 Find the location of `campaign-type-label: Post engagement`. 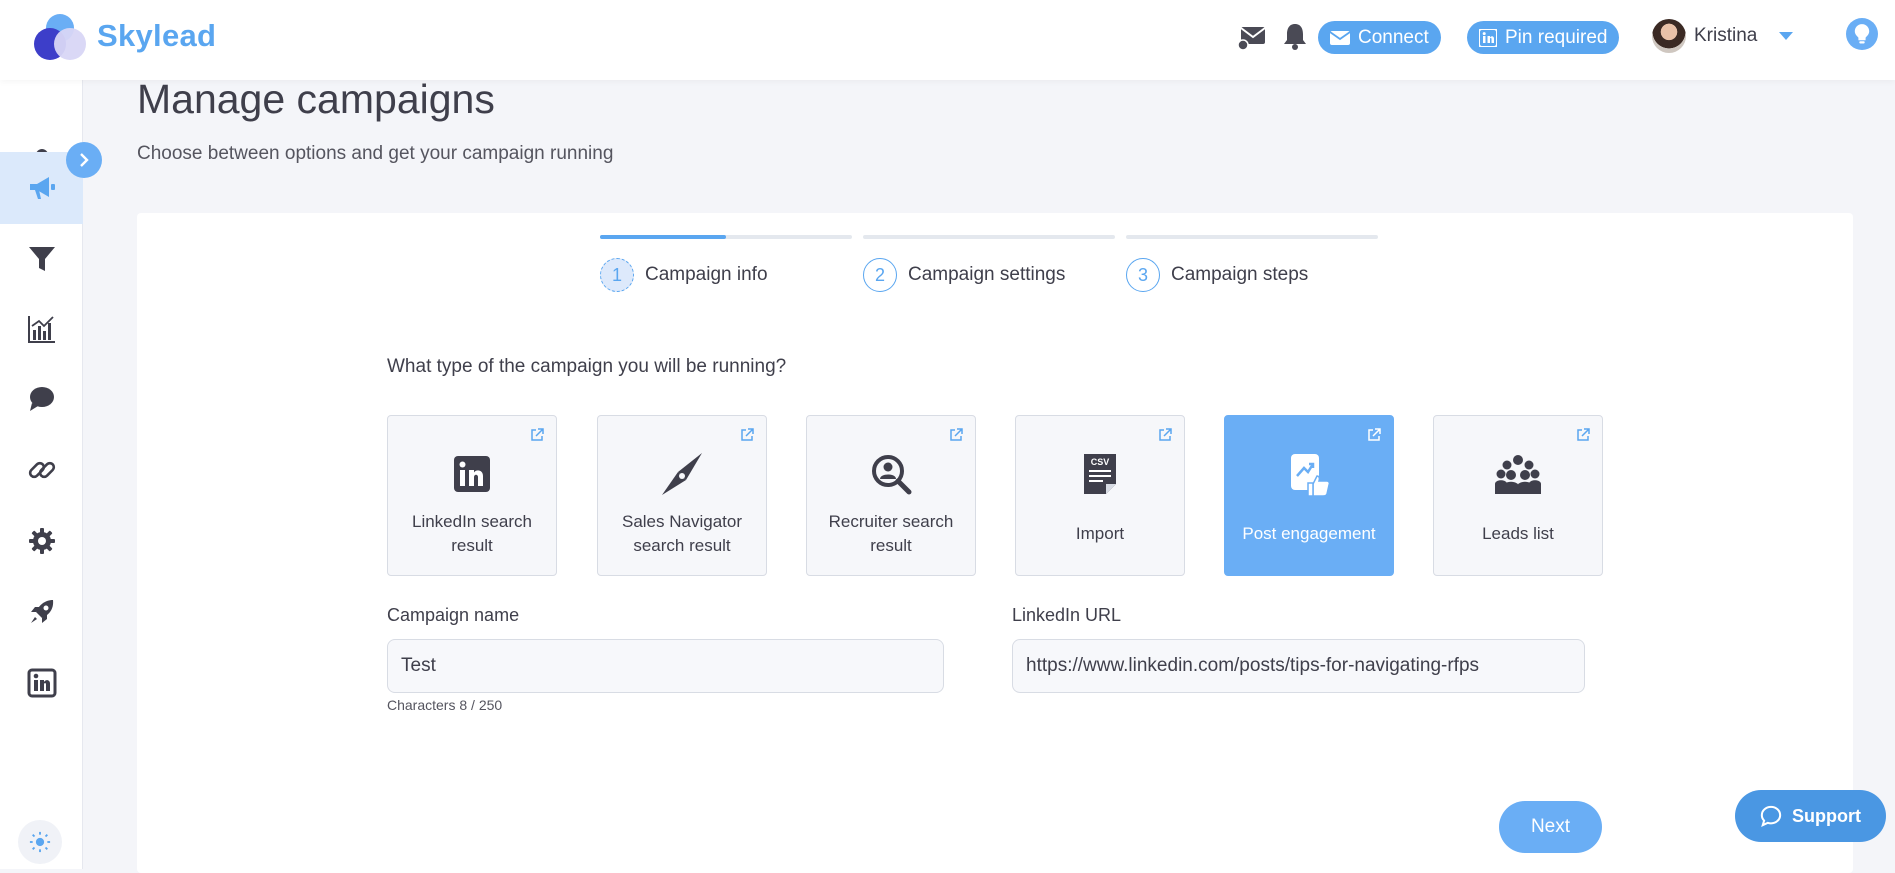

campaign-type-label: Post engagement is located at coordinates (1309, 533).